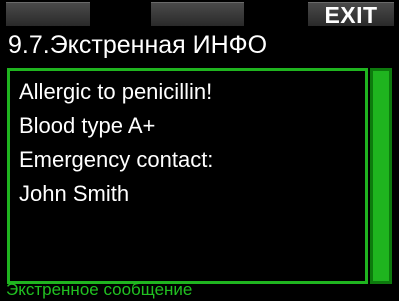  I want to click on softkey-left-button, so click(48, 14).